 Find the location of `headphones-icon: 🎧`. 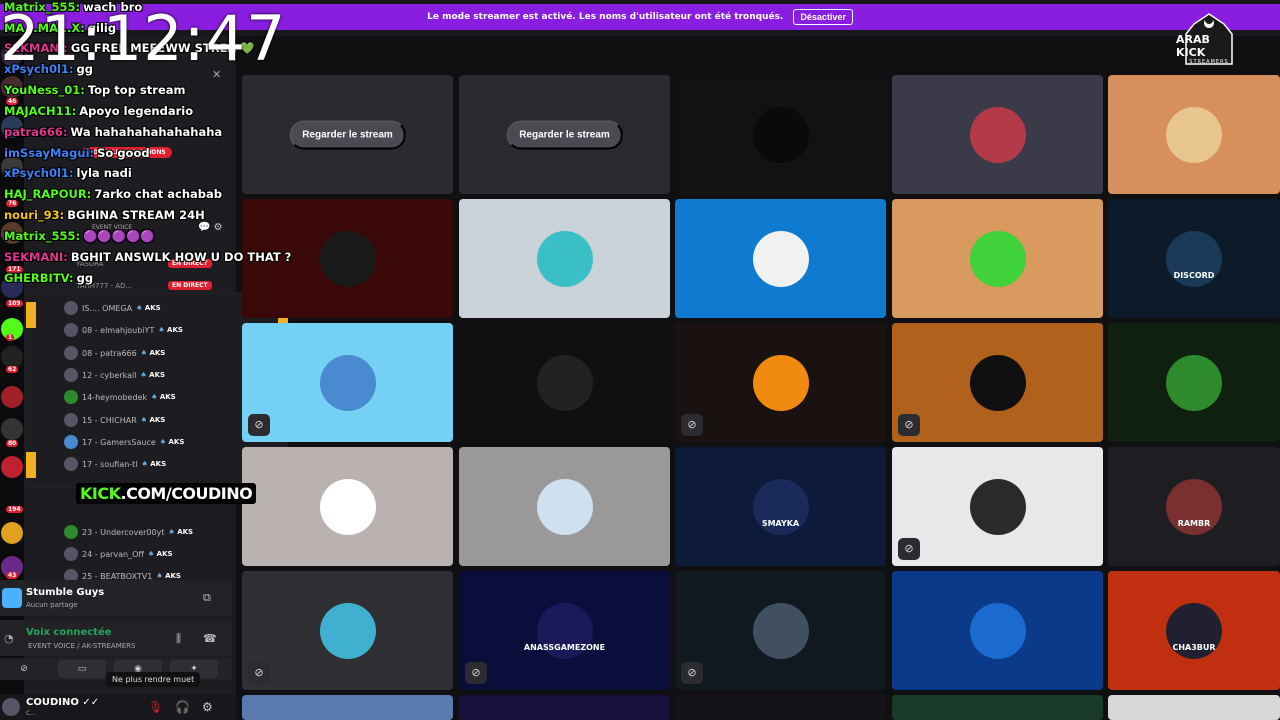

headphones-icon: 🎧 is located at coordinates (182, 707).